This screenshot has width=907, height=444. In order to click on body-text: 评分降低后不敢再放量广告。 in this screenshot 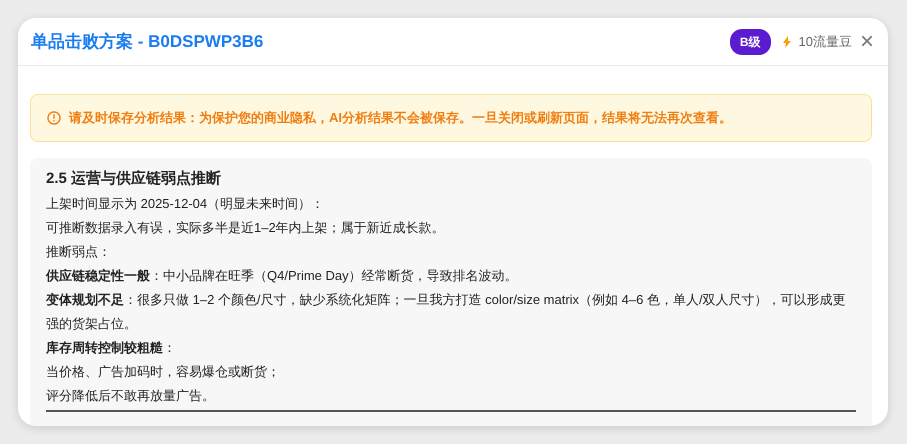, I will do `click(131, 396)`.